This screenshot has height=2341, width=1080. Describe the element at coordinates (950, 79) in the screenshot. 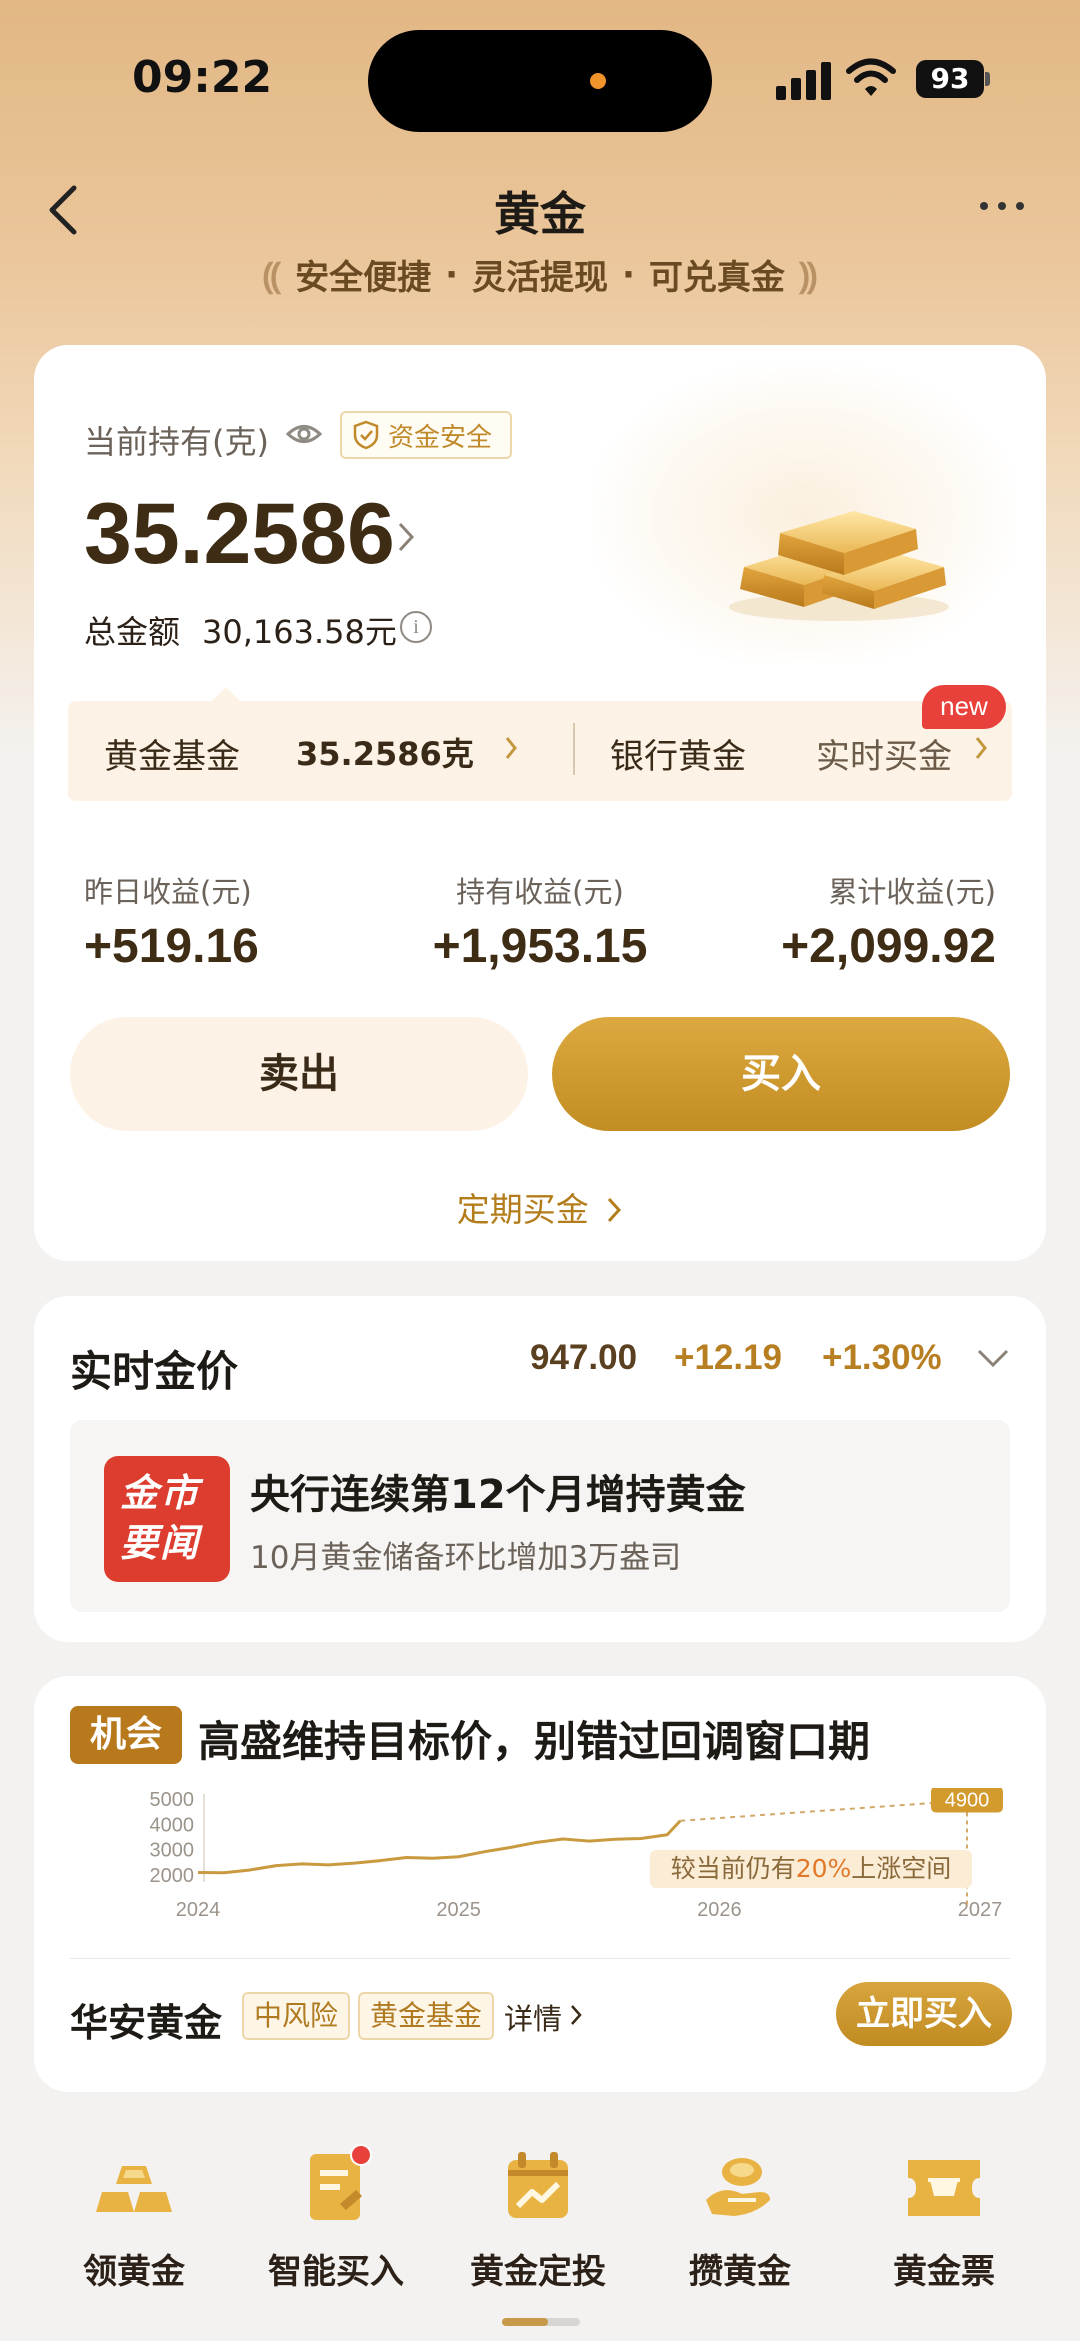

I see `battery-icon: 93` at that location.